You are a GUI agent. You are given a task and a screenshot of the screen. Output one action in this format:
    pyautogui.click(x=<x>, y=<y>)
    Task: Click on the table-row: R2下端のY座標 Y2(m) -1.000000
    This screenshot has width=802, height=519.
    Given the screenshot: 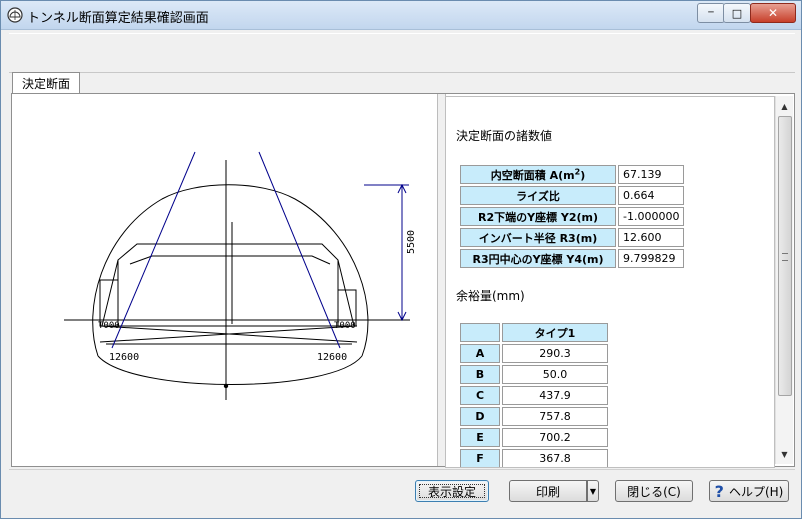 What is the action you would take?
    pyautogui.click(x=572, y=216)
    